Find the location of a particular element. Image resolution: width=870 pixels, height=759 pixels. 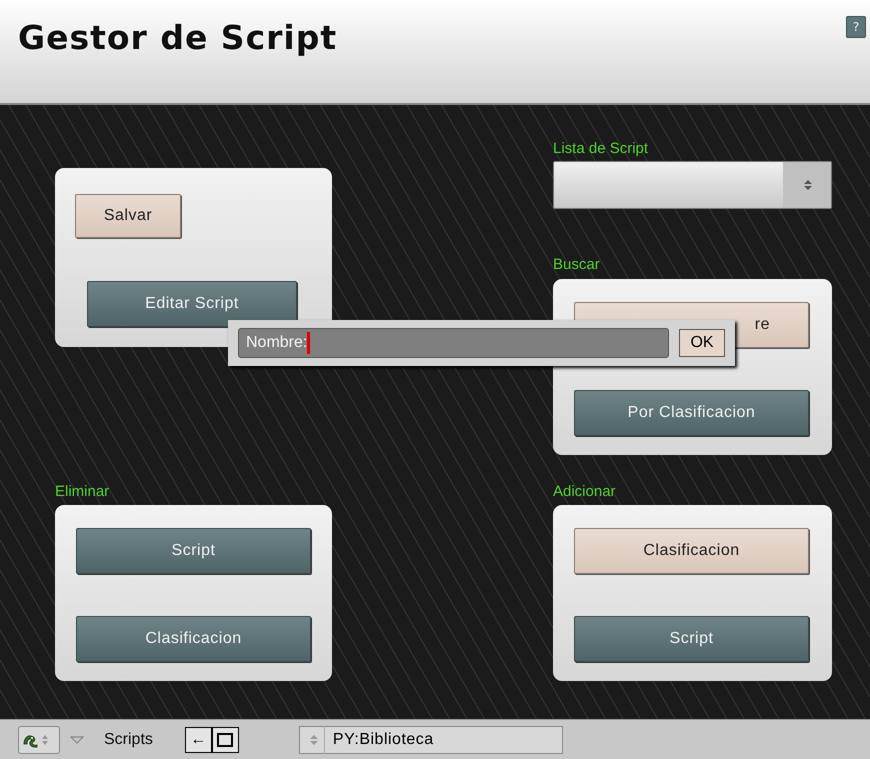

section-label: Eliminar is located at coordinates (82, 492).